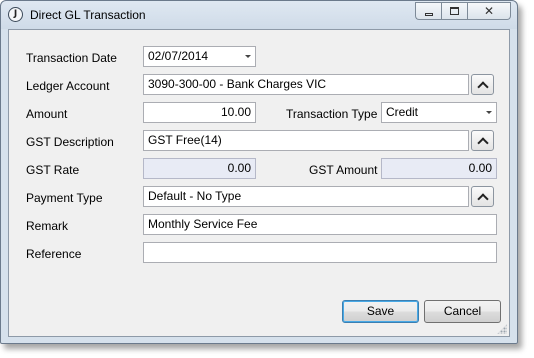  Describe the element at coordinates (178, 56) in the screenshot. I see `transaction-date-value: 02/07/2014` at that location.